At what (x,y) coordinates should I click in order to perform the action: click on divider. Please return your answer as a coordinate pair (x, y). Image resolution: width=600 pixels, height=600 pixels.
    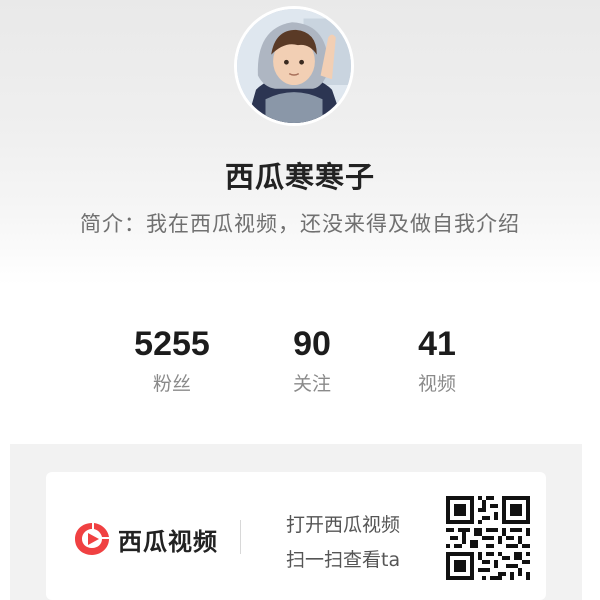
    Looking at the image, I should click on (240, 537).